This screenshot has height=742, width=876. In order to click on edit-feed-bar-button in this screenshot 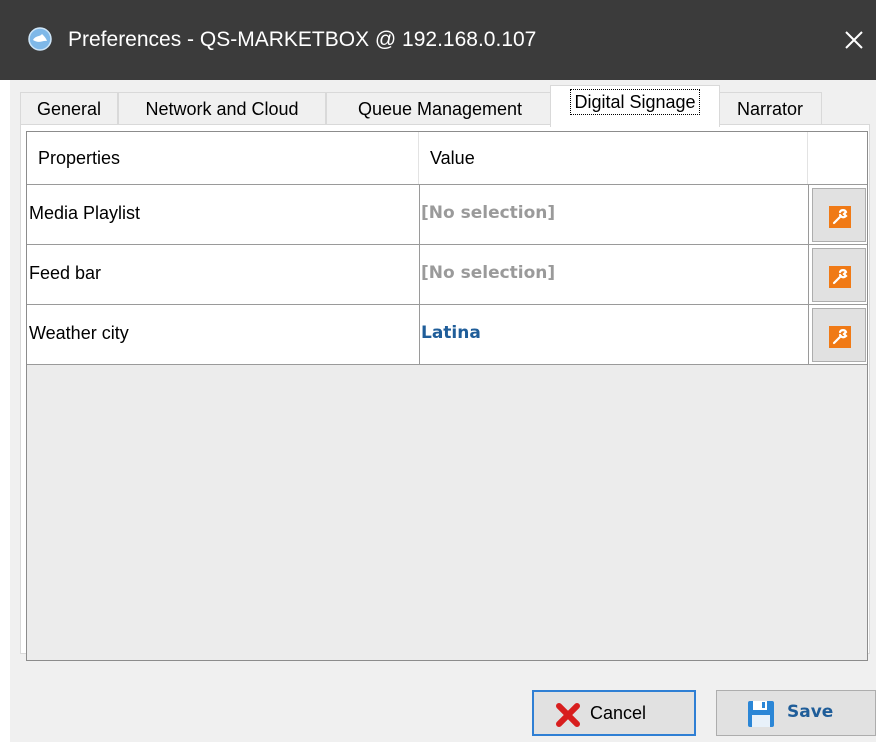, I will do `click(839, 275)`.